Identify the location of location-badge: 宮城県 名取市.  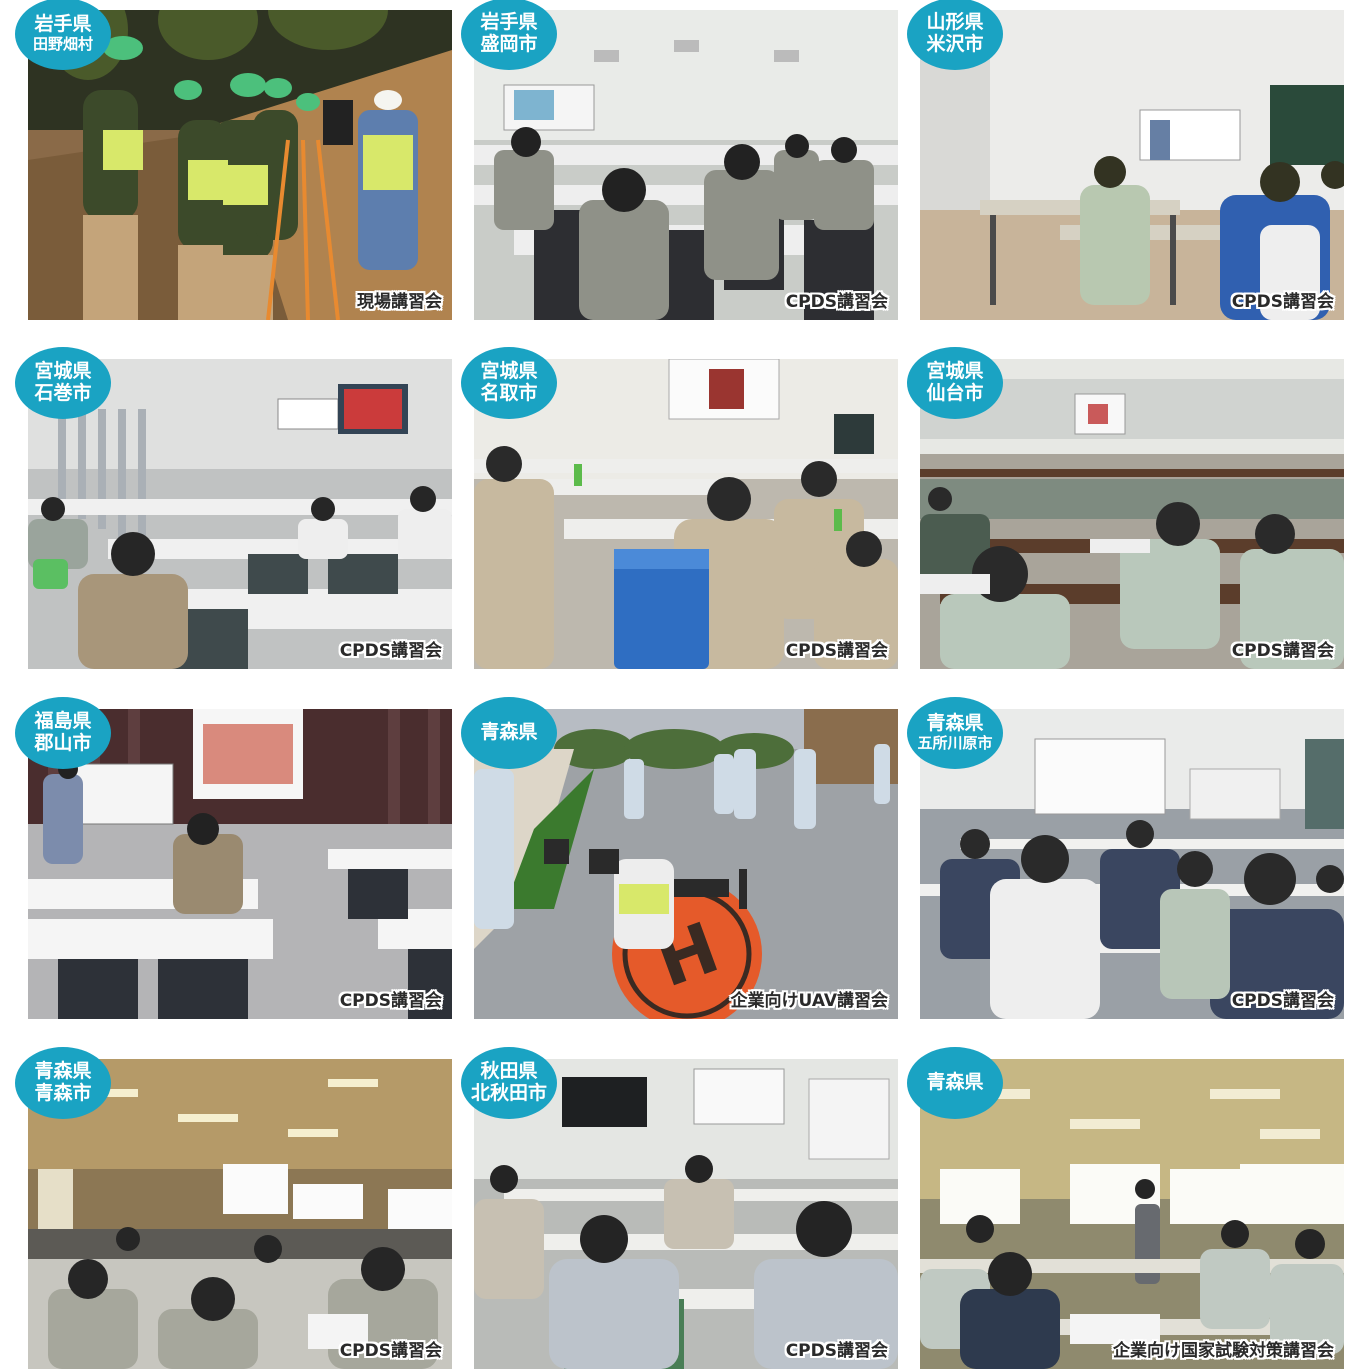
(509, 383).